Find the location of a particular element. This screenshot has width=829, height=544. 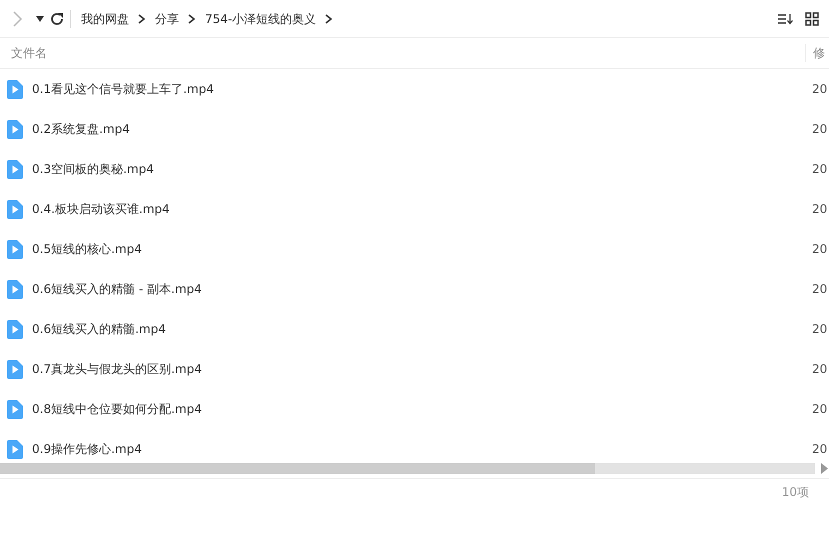

file-name: 0.6短线买入的精髓 - 副本.mp4 is located at coordinates (115, 289).